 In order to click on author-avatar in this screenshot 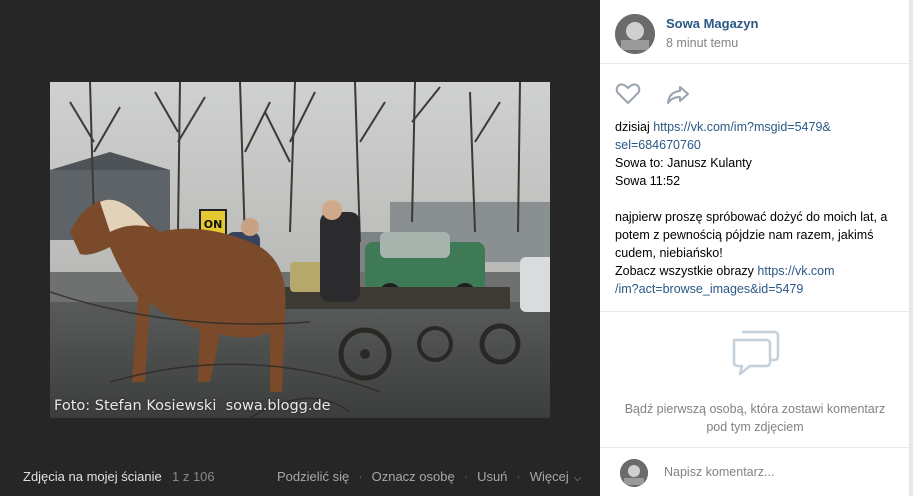, I will do `click(635, 34)`.